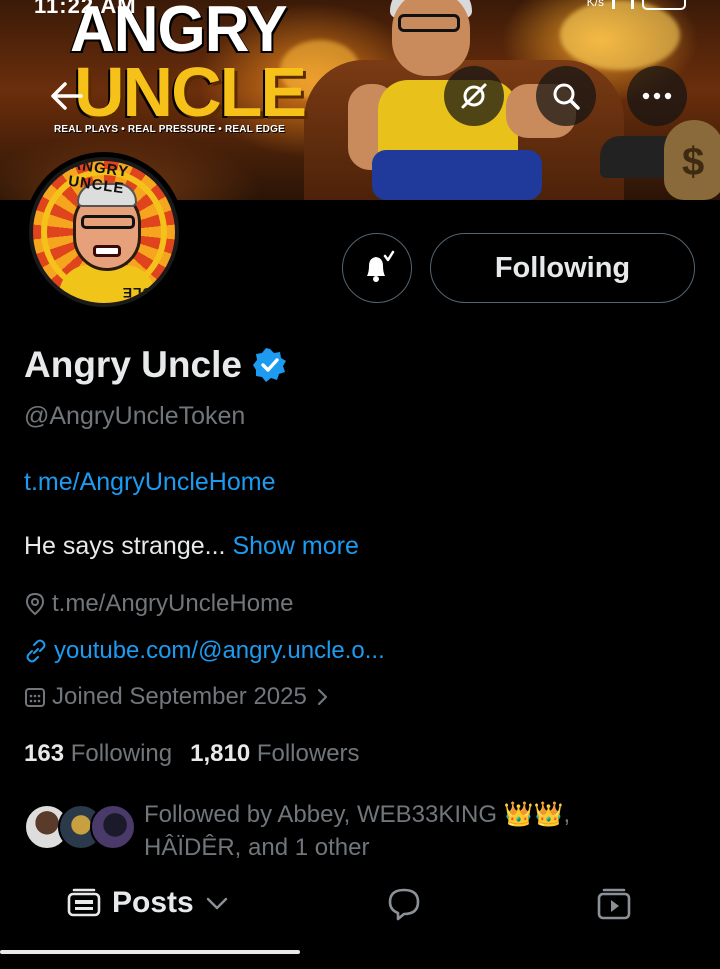  What do you see at coordinates (595, 4) in the screenshot?
I see `net-speed: K/s` at bounding box center [595, 4].